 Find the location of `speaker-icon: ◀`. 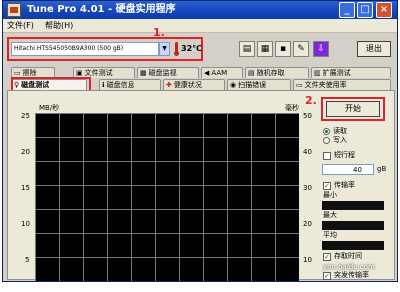

speaker-icon: ◀ is located at coordinates (207, 73).